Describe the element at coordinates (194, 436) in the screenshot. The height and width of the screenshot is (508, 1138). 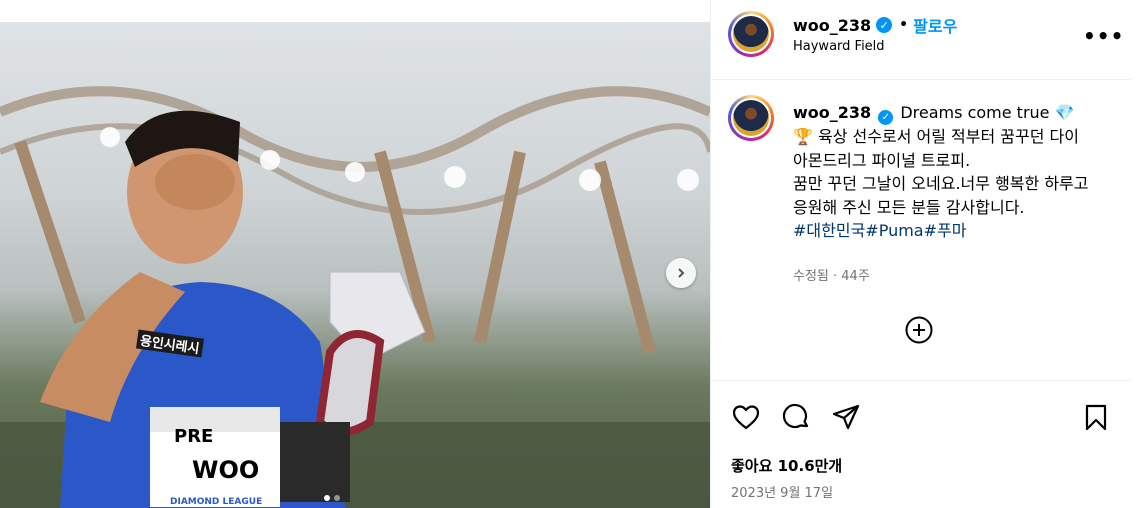
I see `bib-brand: PRE` at that location.